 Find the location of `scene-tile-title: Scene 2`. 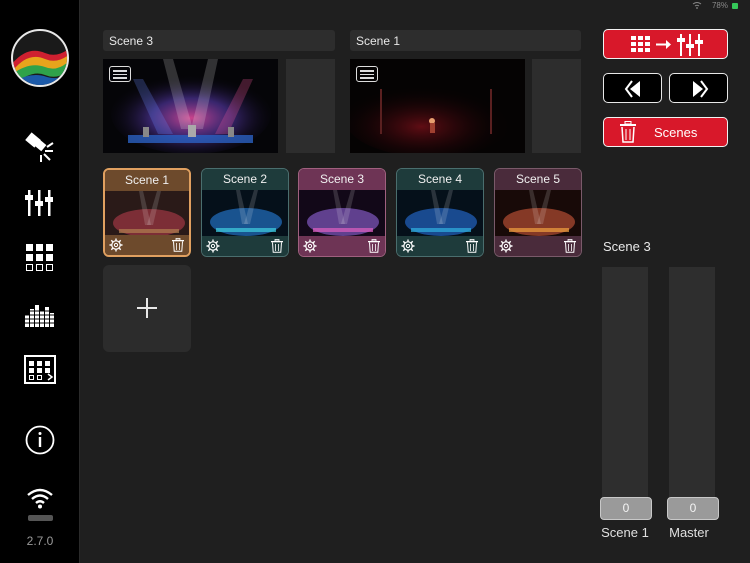

scene-tile-title: Scene 2 is located at coordinates (245, 179).